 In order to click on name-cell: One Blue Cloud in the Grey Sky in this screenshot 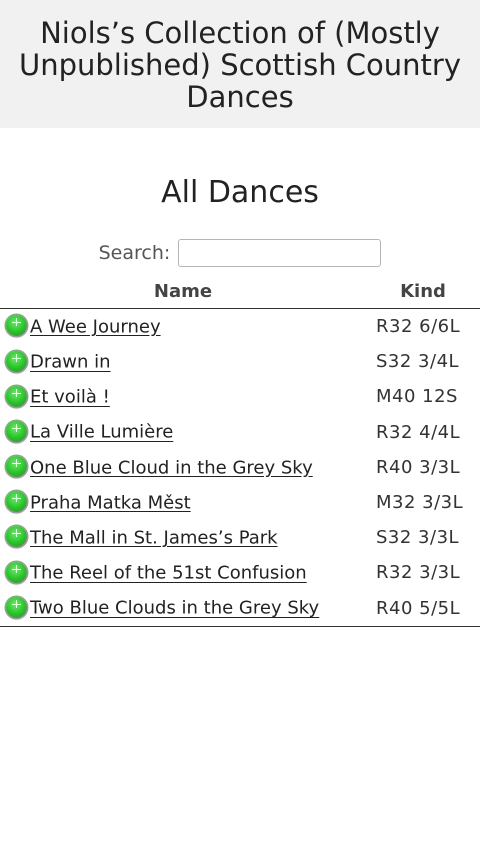, I will do `click(183, 467)`.